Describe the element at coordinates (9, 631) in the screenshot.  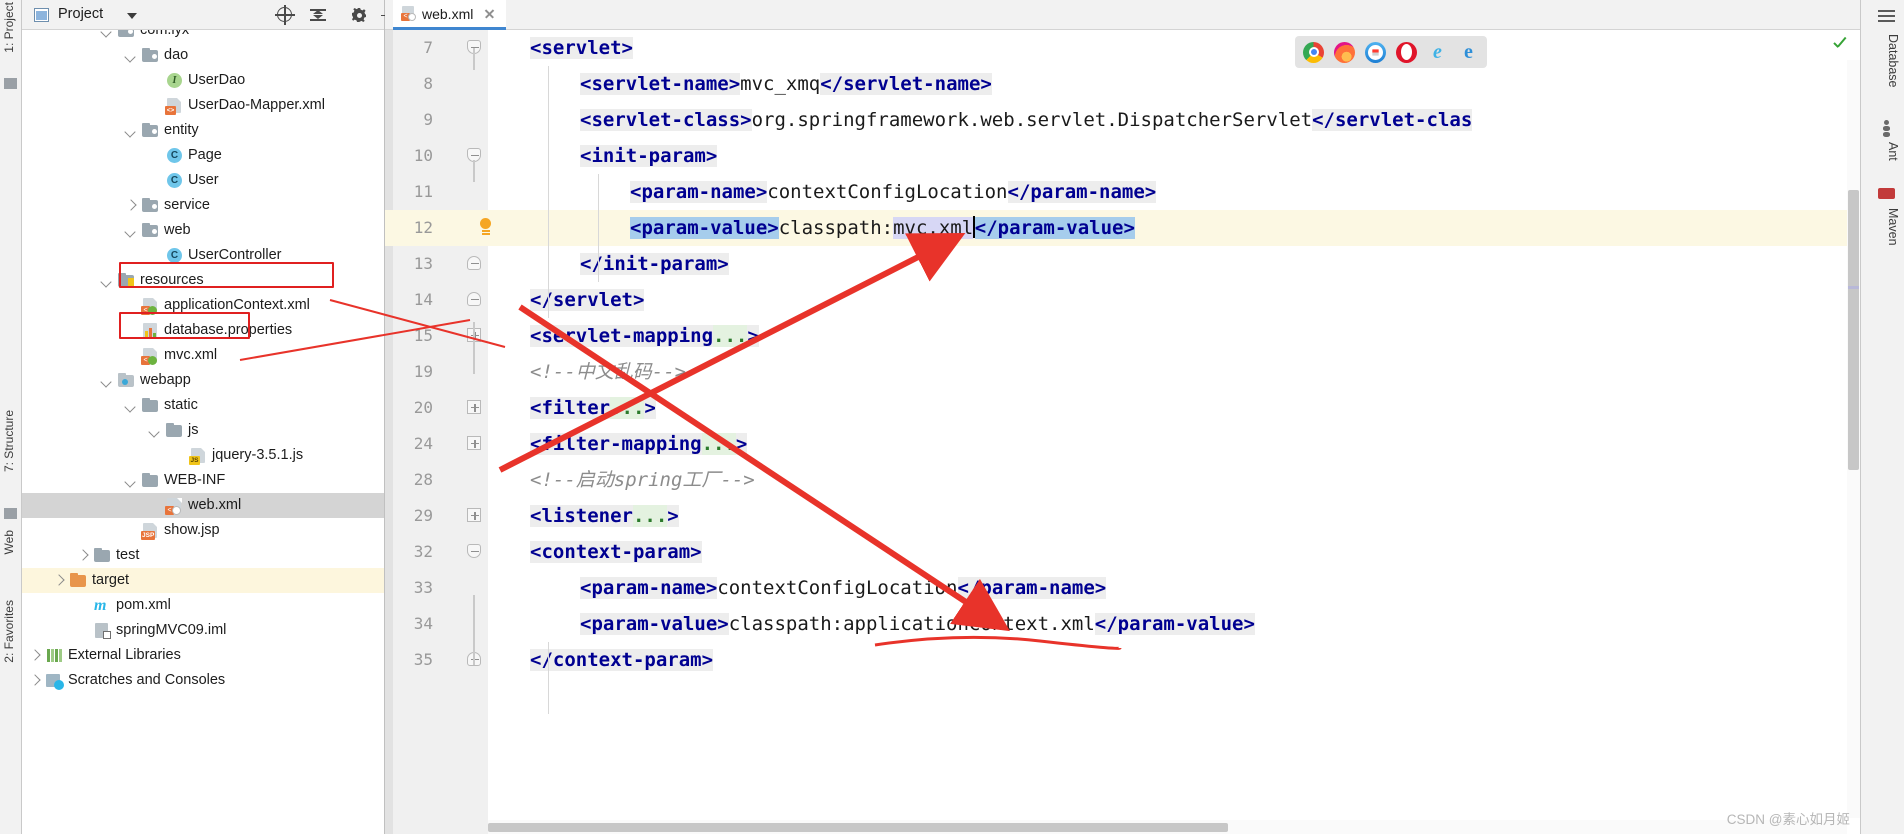
I see `tool-window-favorites: 2: Favorites` at that location.